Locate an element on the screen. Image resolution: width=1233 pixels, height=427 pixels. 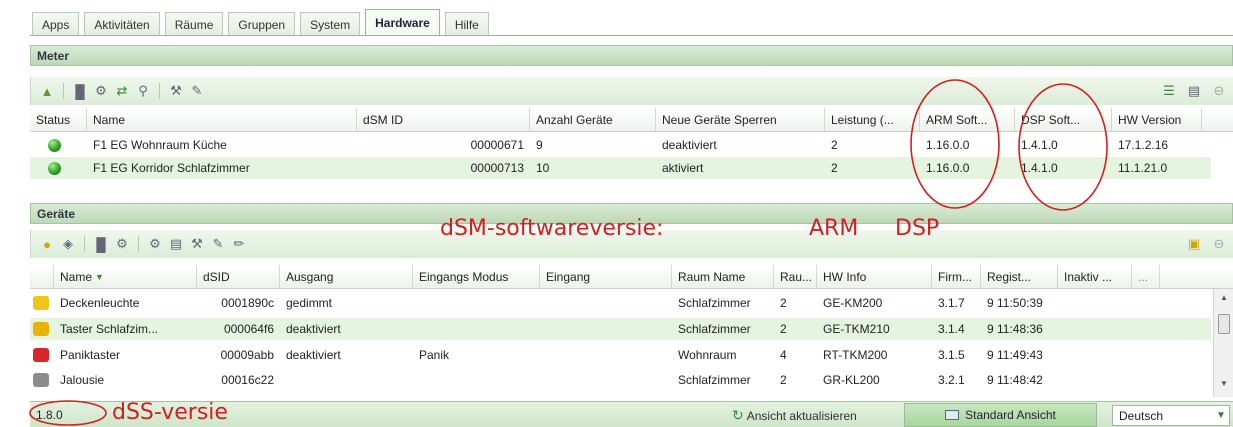
tab-raeume: Räume is located at coordinates (194, 24).